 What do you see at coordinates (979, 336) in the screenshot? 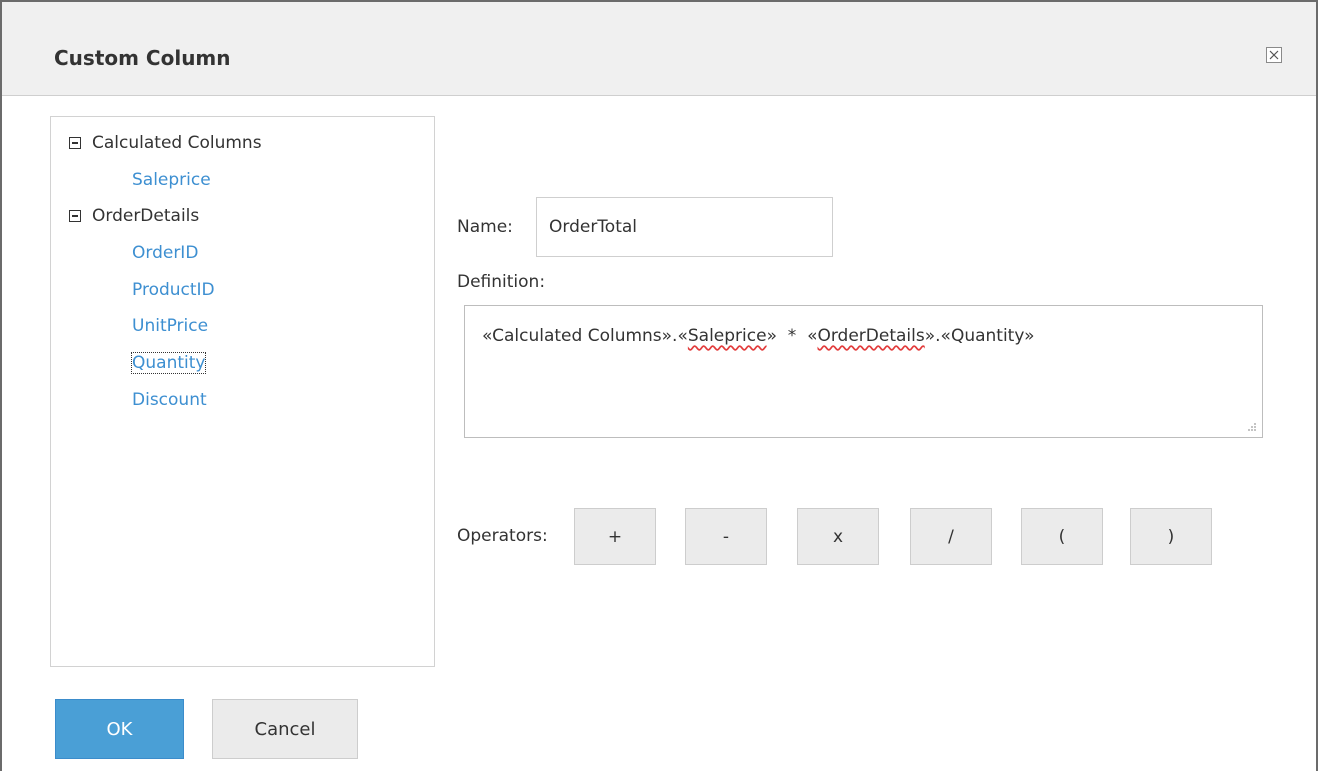
I see `definition-text-segment: ».«Quantity»` at bounding box center [979, 336].